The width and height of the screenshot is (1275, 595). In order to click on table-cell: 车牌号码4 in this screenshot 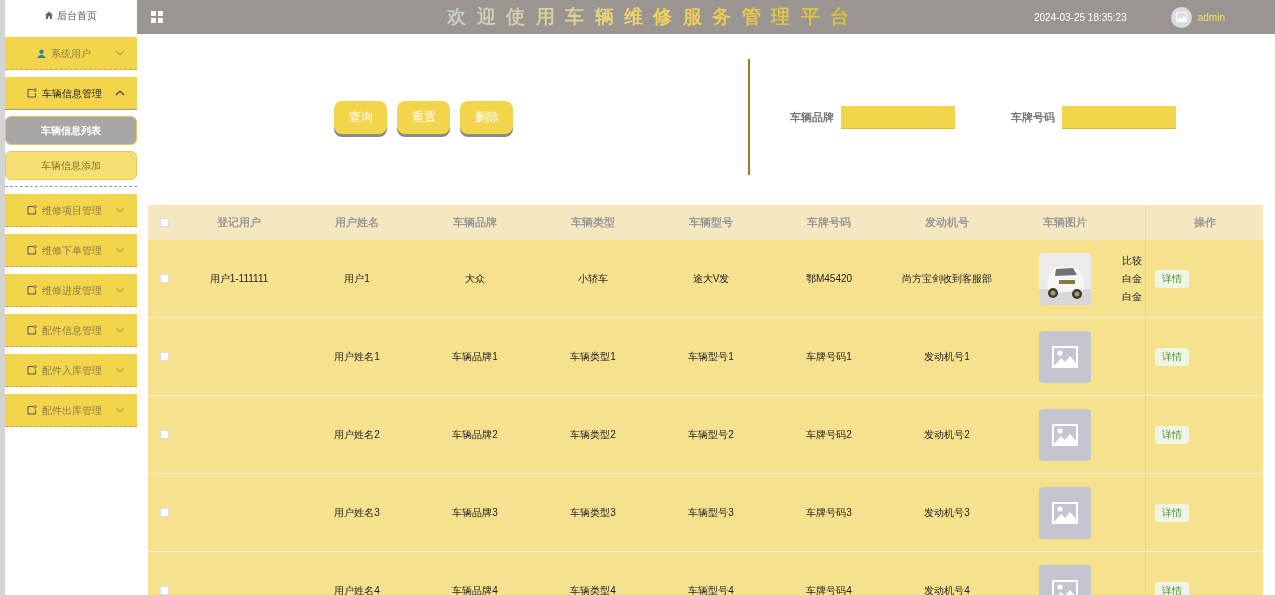, I will do `click(829, 590)`.